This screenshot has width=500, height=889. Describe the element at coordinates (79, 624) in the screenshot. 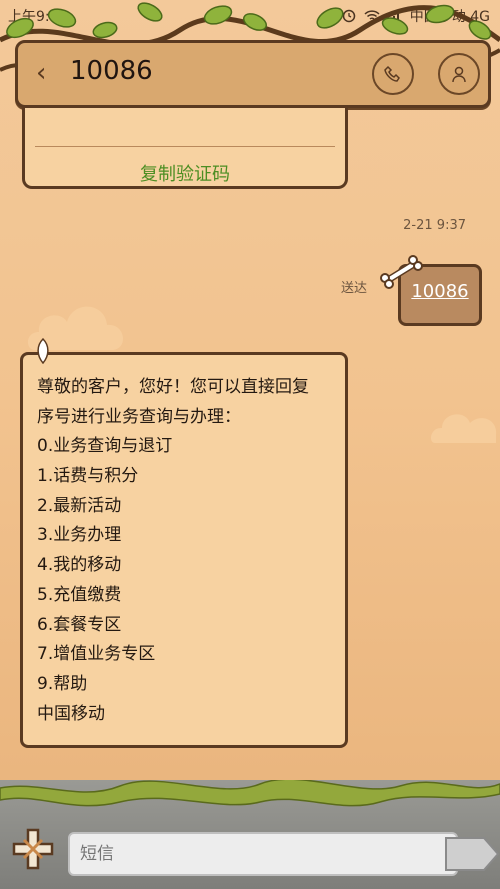

I see `message-line: 6.套餐专区` at that location.